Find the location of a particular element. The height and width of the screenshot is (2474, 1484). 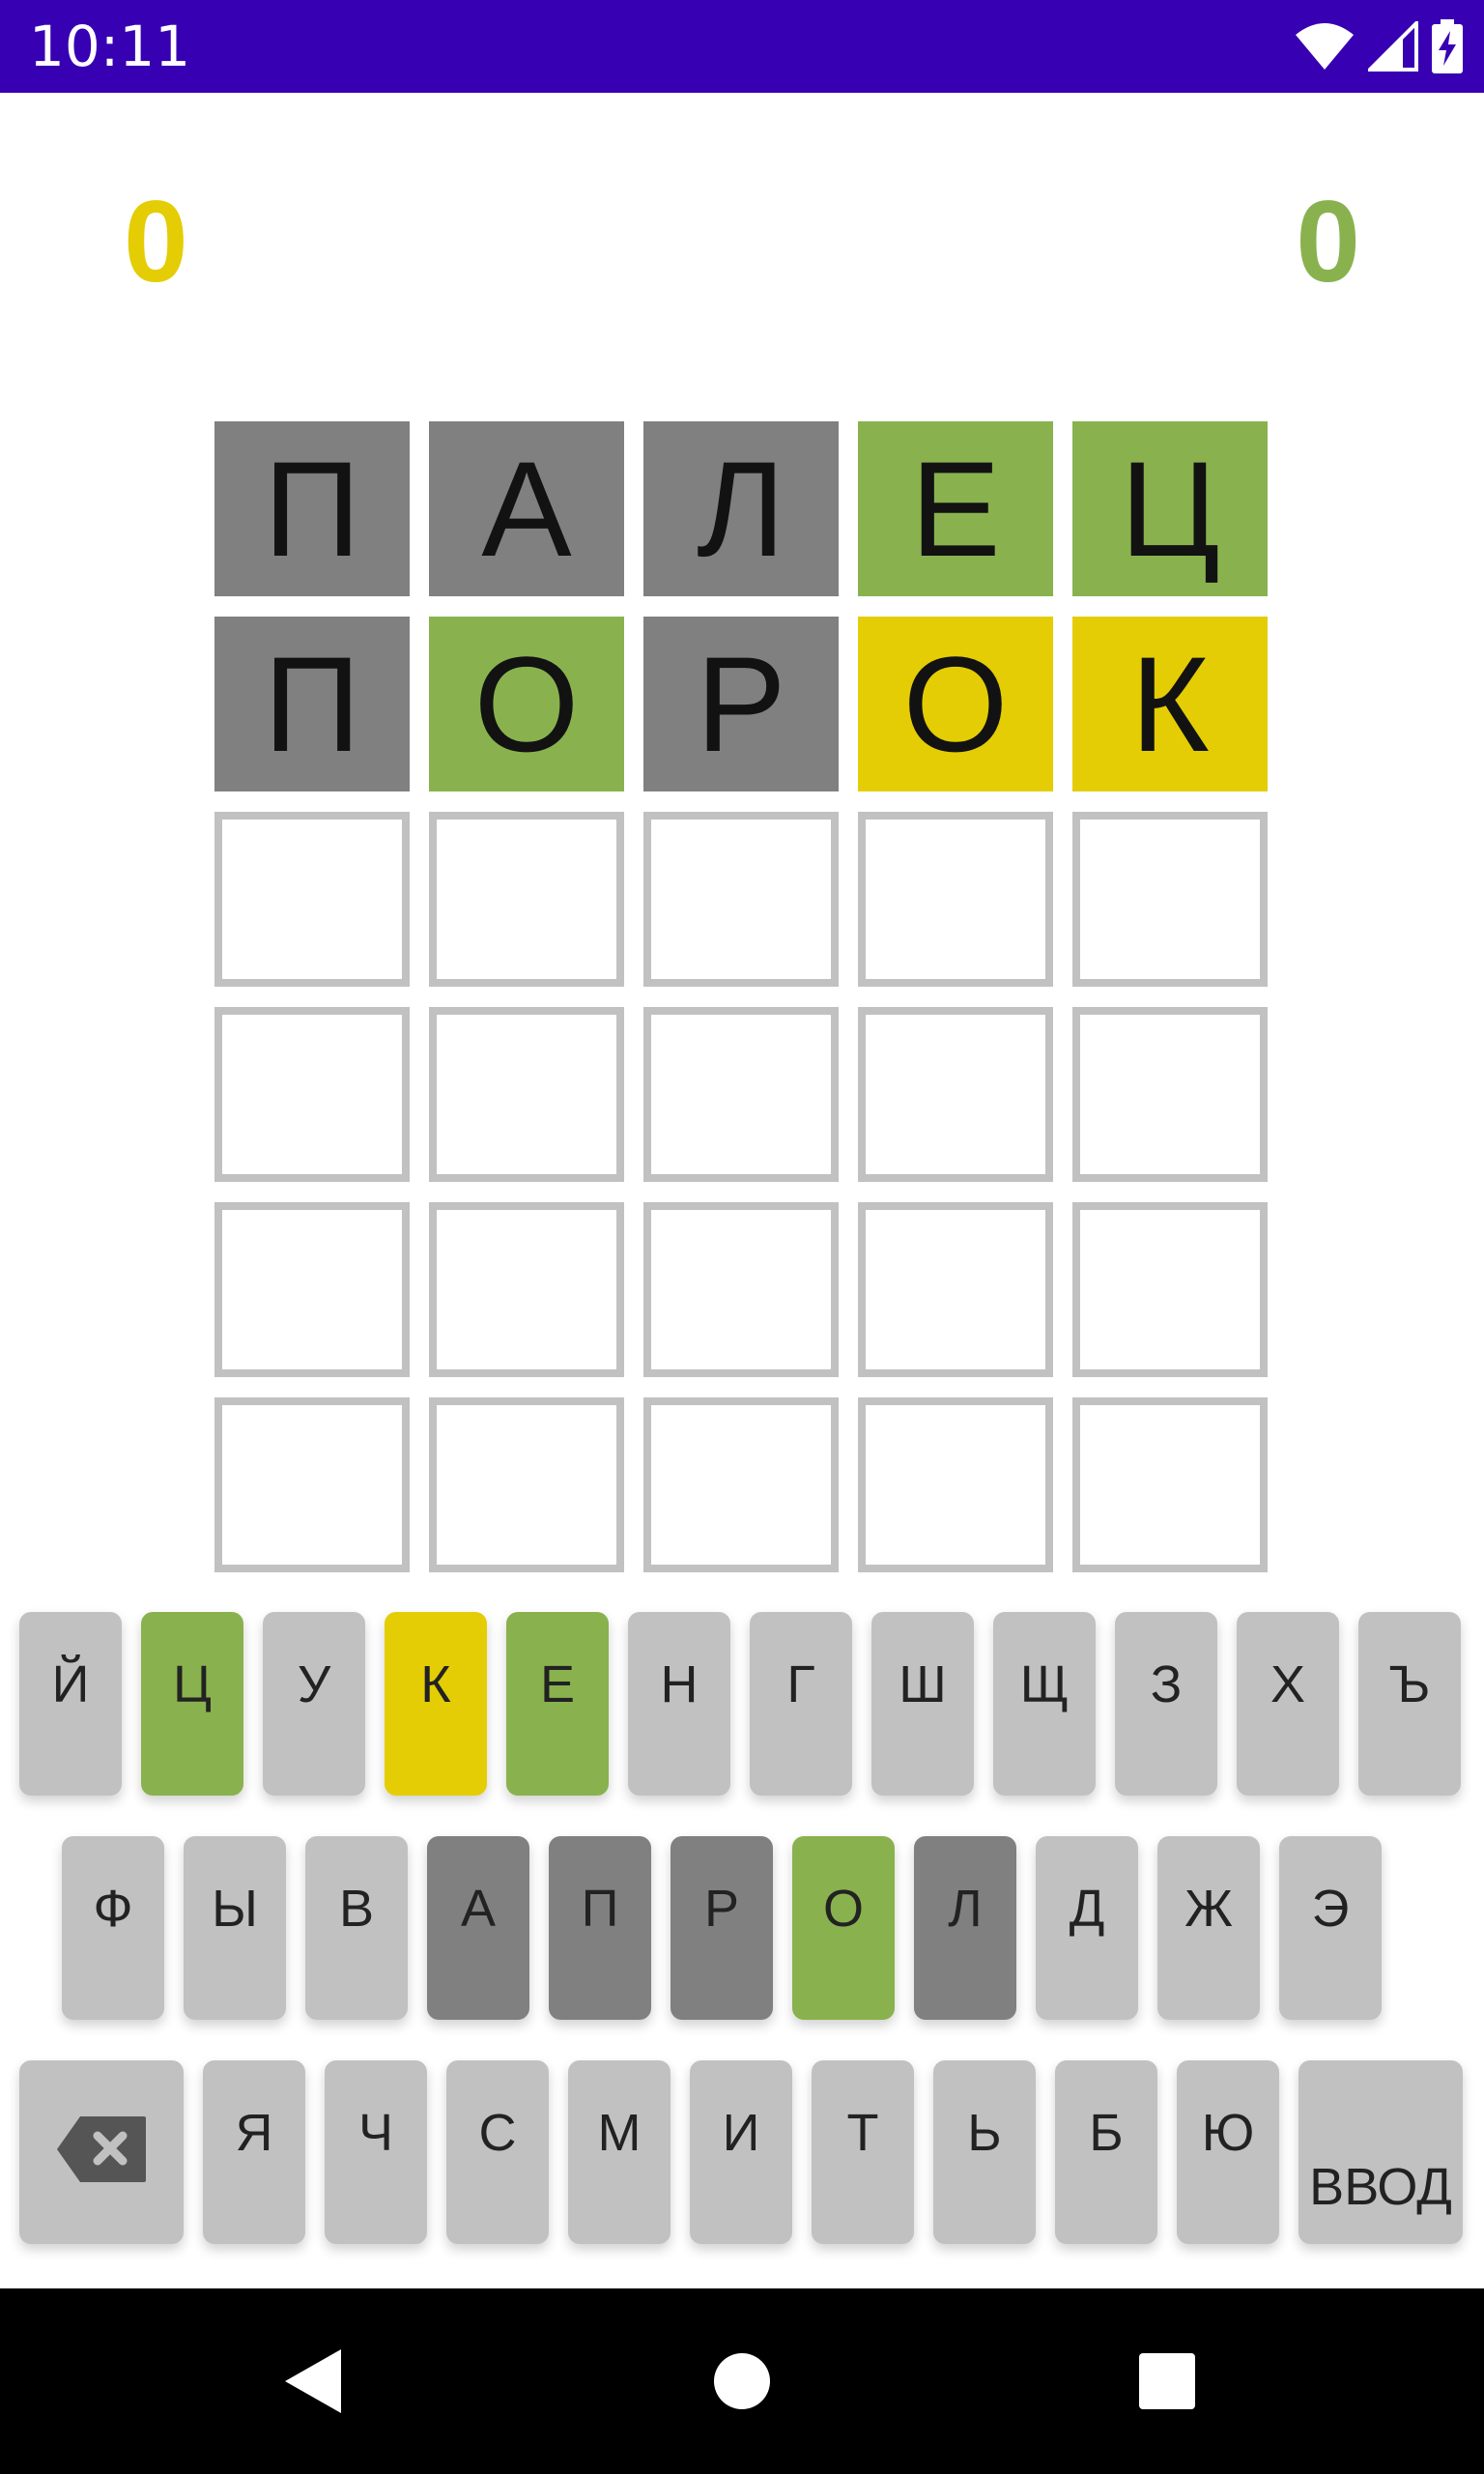

backspace-key is located at coordinates (102, 2152).